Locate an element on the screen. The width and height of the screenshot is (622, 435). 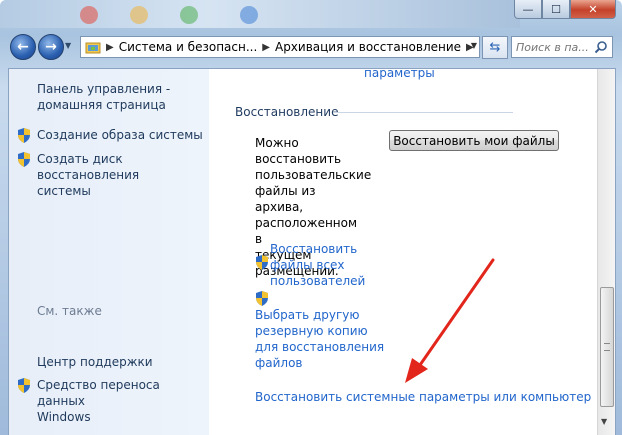
link-line: Восстановить is located at coordinates (314, 249).